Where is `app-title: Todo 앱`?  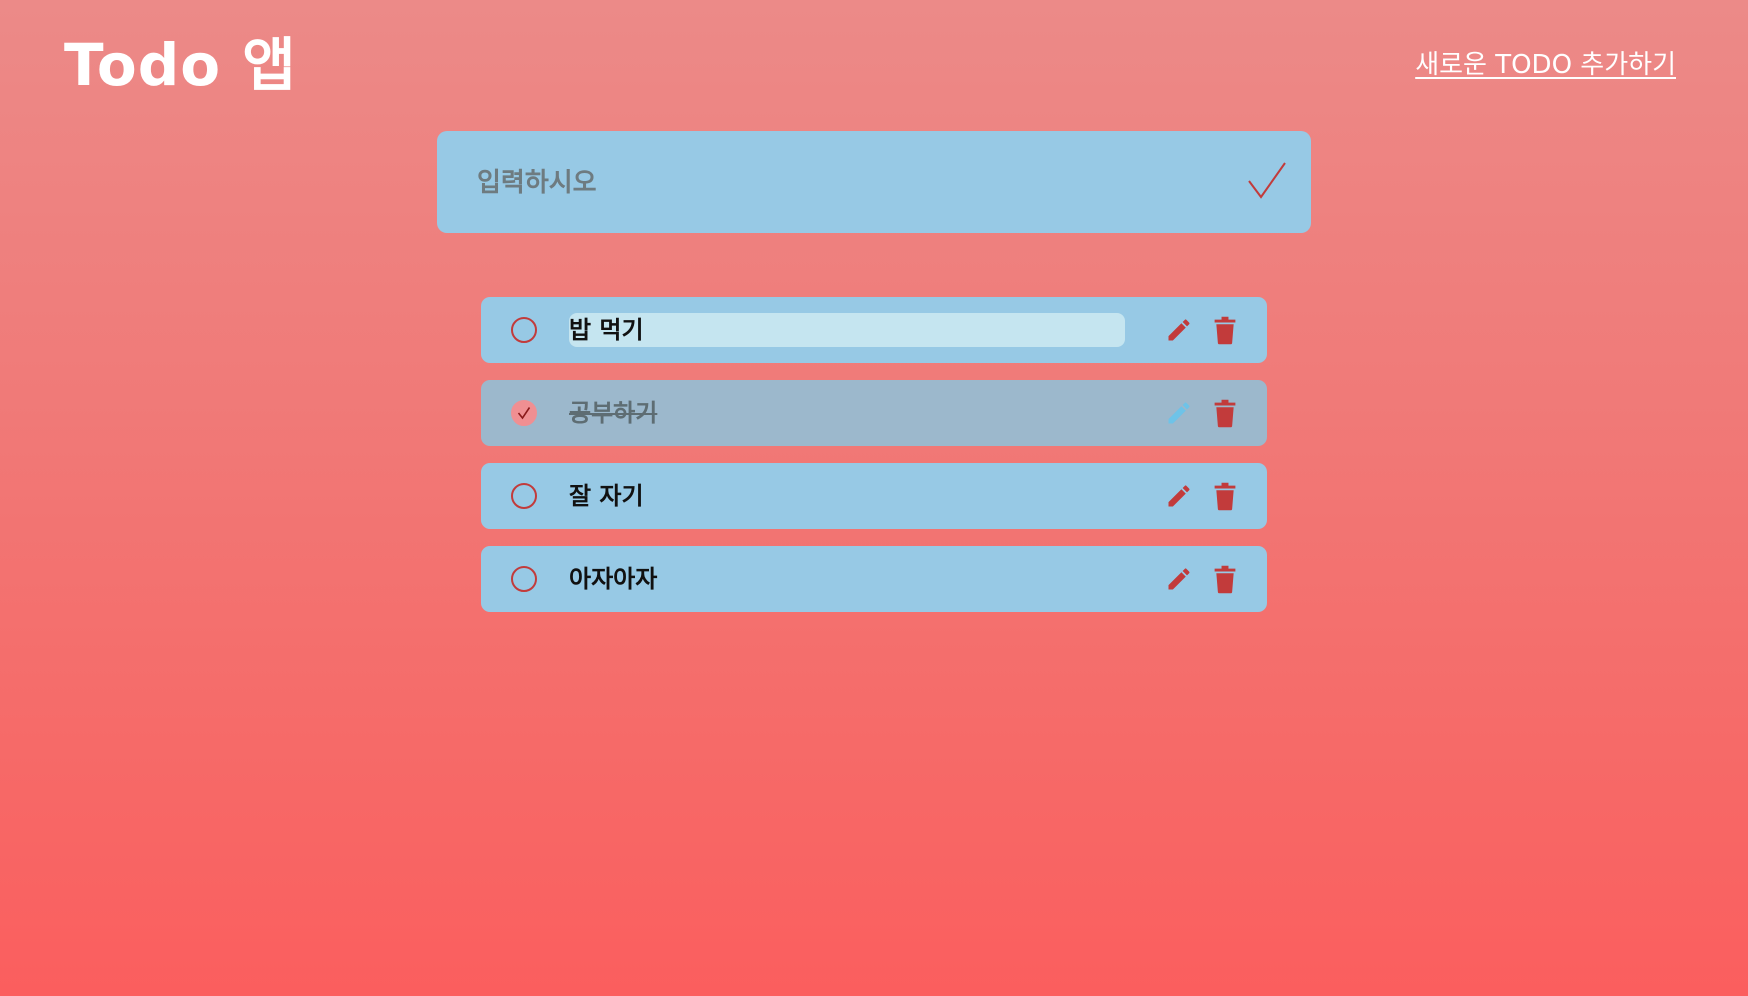 app-title: Todo 앱 is located at coordinates (180, 65).